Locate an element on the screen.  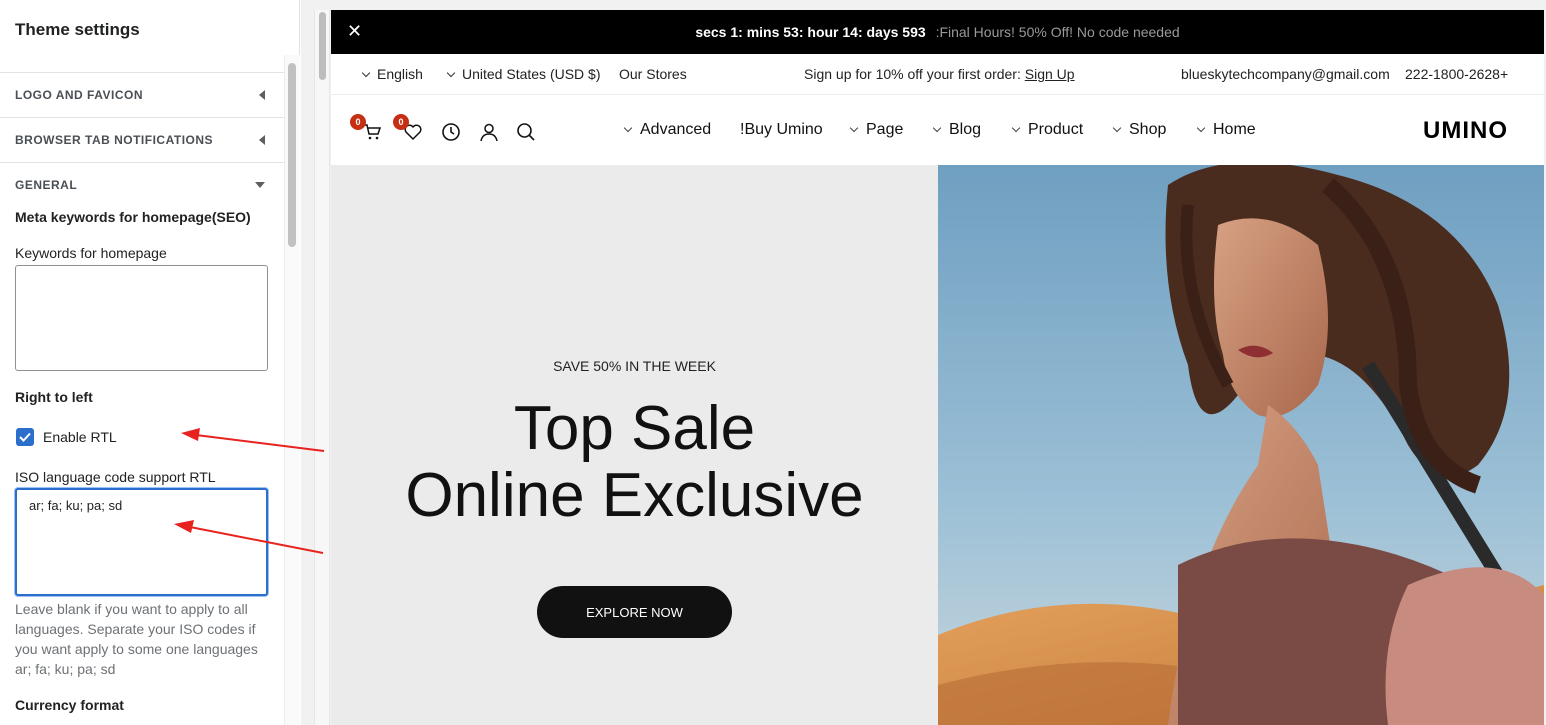
nav-label: Shop is located at coordinates (1148, 129).